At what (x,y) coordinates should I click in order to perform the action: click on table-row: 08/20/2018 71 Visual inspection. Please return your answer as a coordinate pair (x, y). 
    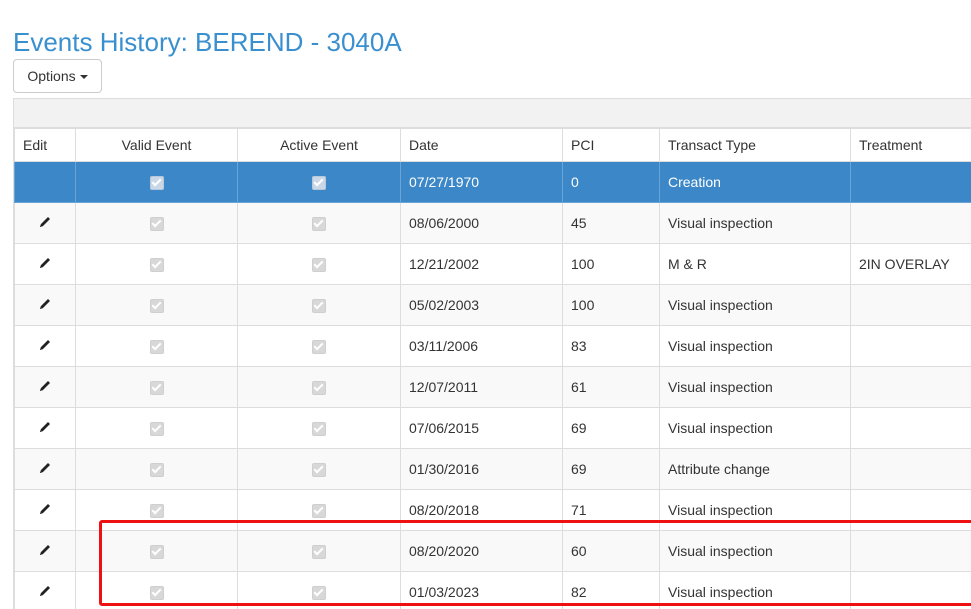
    Looking at the image, I should click on (492, 510).